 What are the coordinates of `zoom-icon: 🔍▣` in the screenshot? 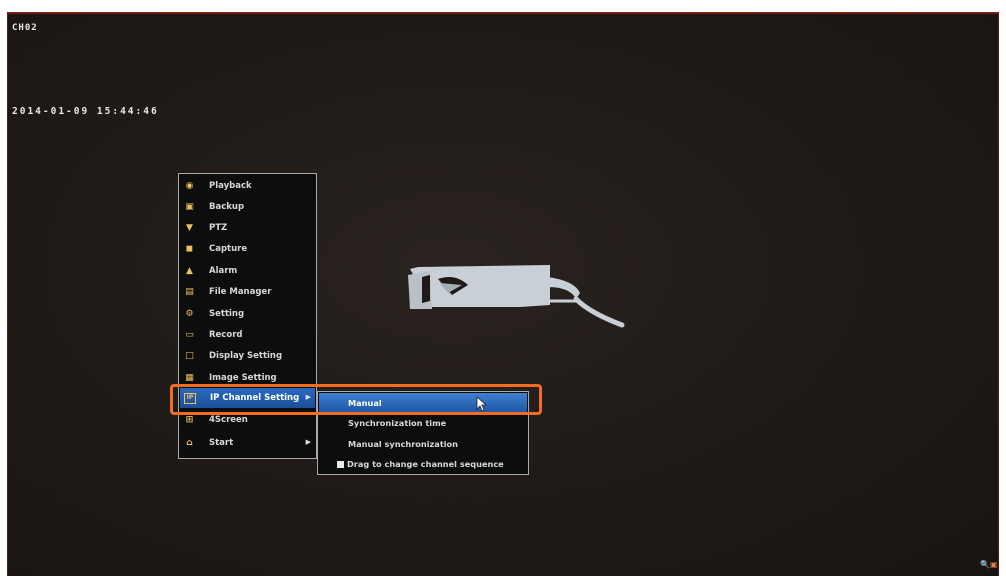 It's located at (989, 564).